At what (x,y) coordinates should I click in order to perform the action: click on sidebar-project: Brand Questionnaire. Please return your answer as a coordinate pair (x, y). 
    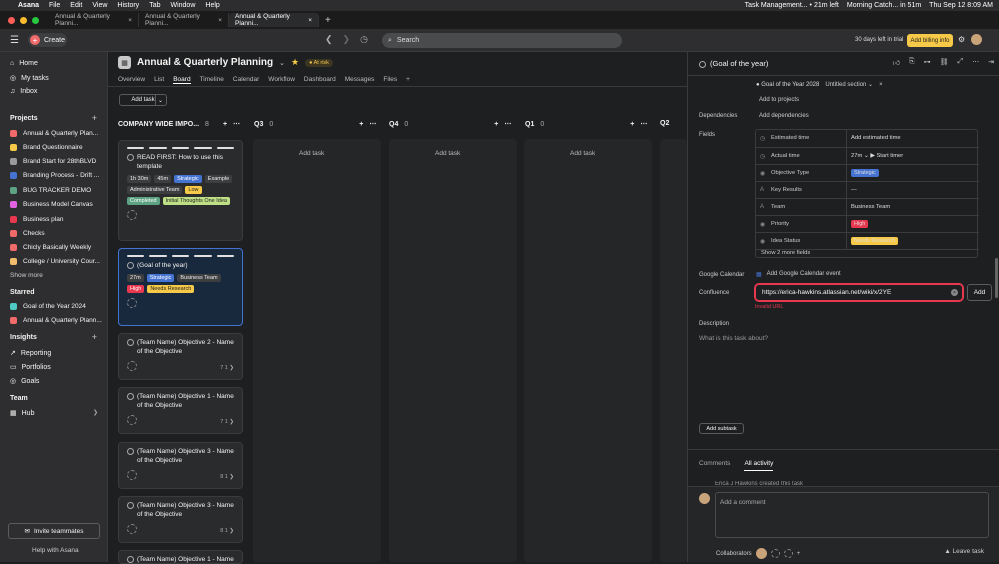
    Looking at the image, I should click on (56, 147).